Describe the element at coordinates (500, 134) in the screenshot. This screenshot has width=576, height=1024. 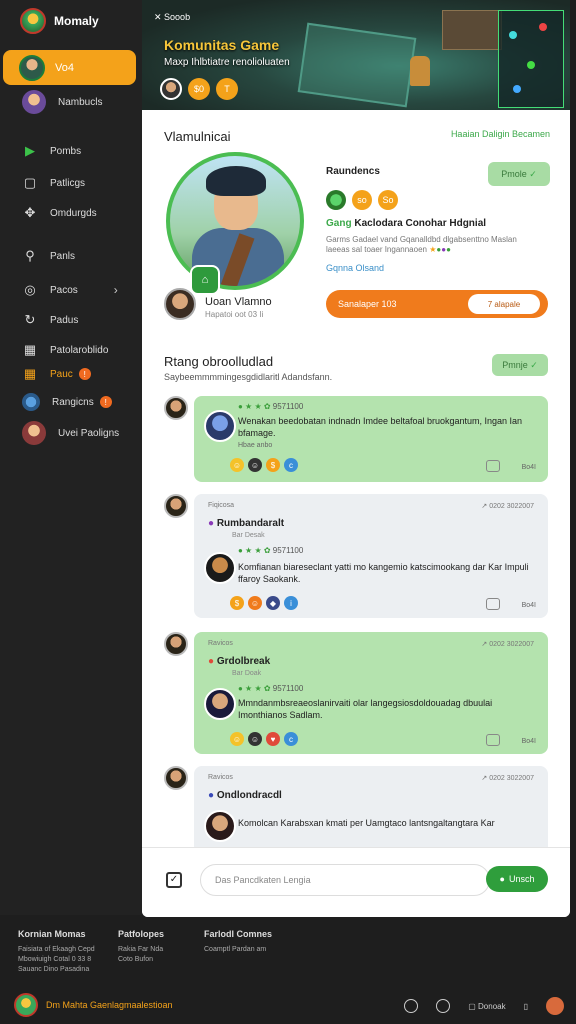
I see `header-link: Haaian Daligin Becamen` at that location.